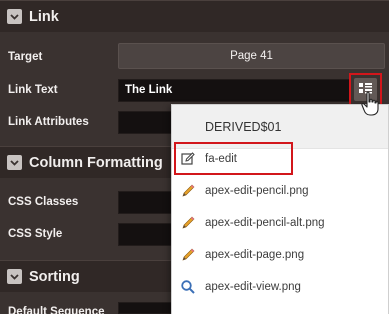 The height and width of the screenshot is (314, 389). Describe the element at coordinates (56, 310) in the screenshot. I see `default-sequence-label: Default Sequence` at that location.